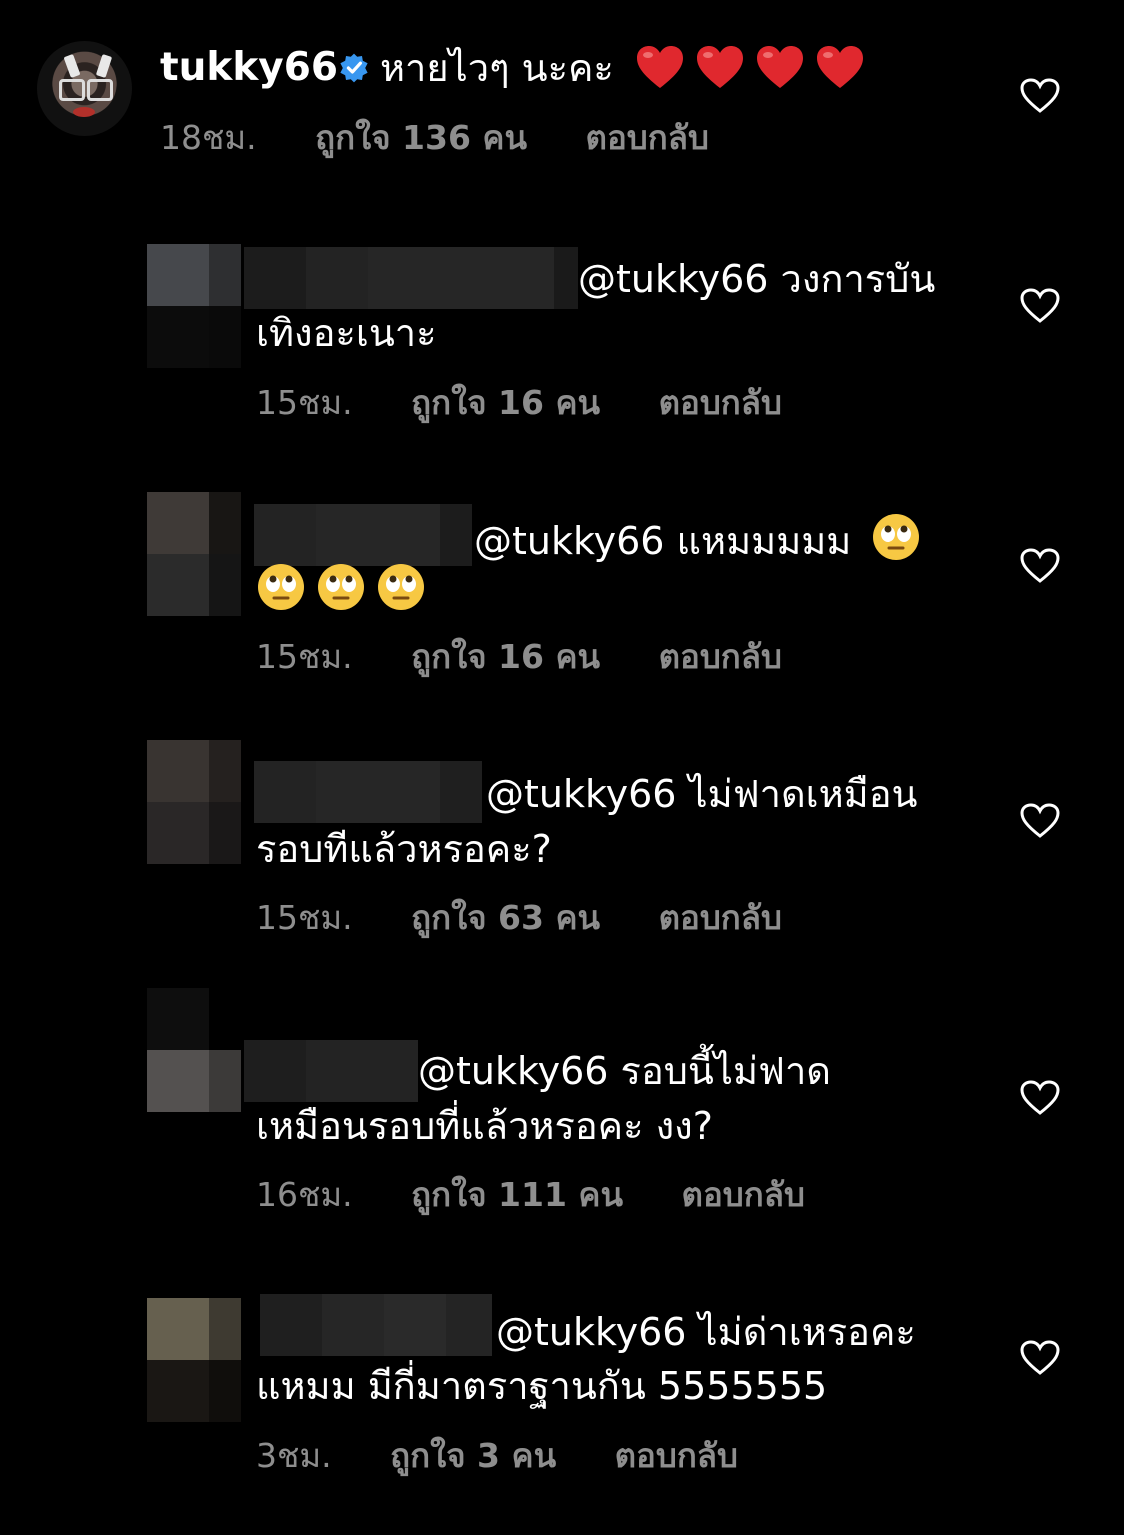 This screenshot has height=1535, width=1124. Describe the element at coordinates (663, 541) in the screenshot. I see `comment-text: @tukky66 แหมมมมม` at that location.